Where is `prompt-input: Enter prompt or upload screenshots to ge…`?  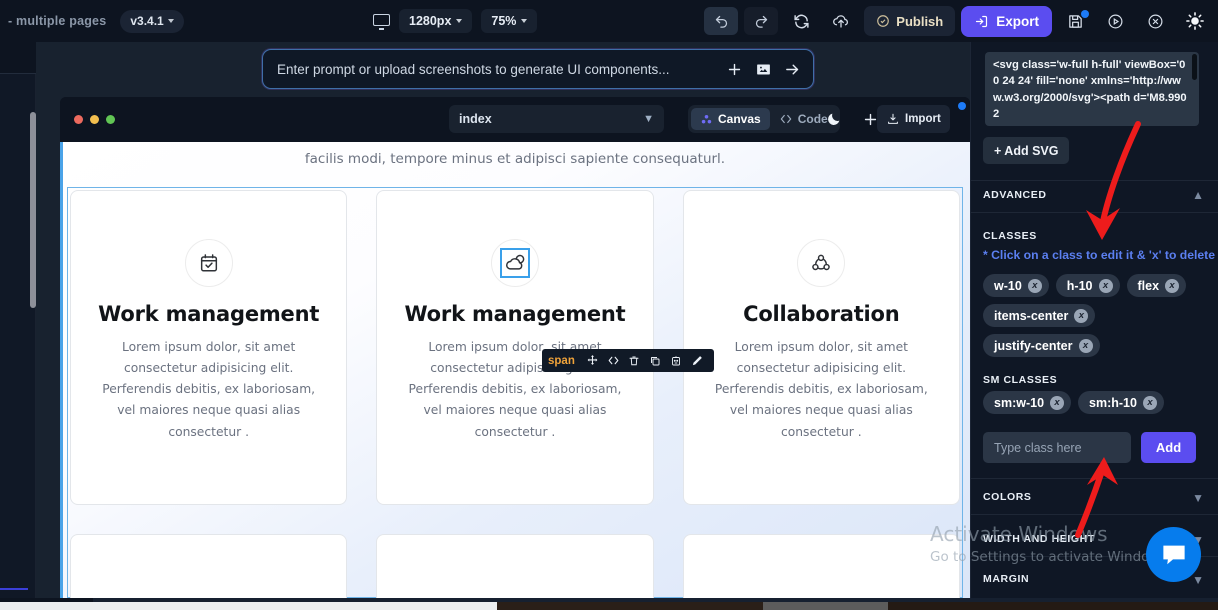
prompt-input: Enter prompt or upload screenshots to ge… is located at coordinates (538, 69).